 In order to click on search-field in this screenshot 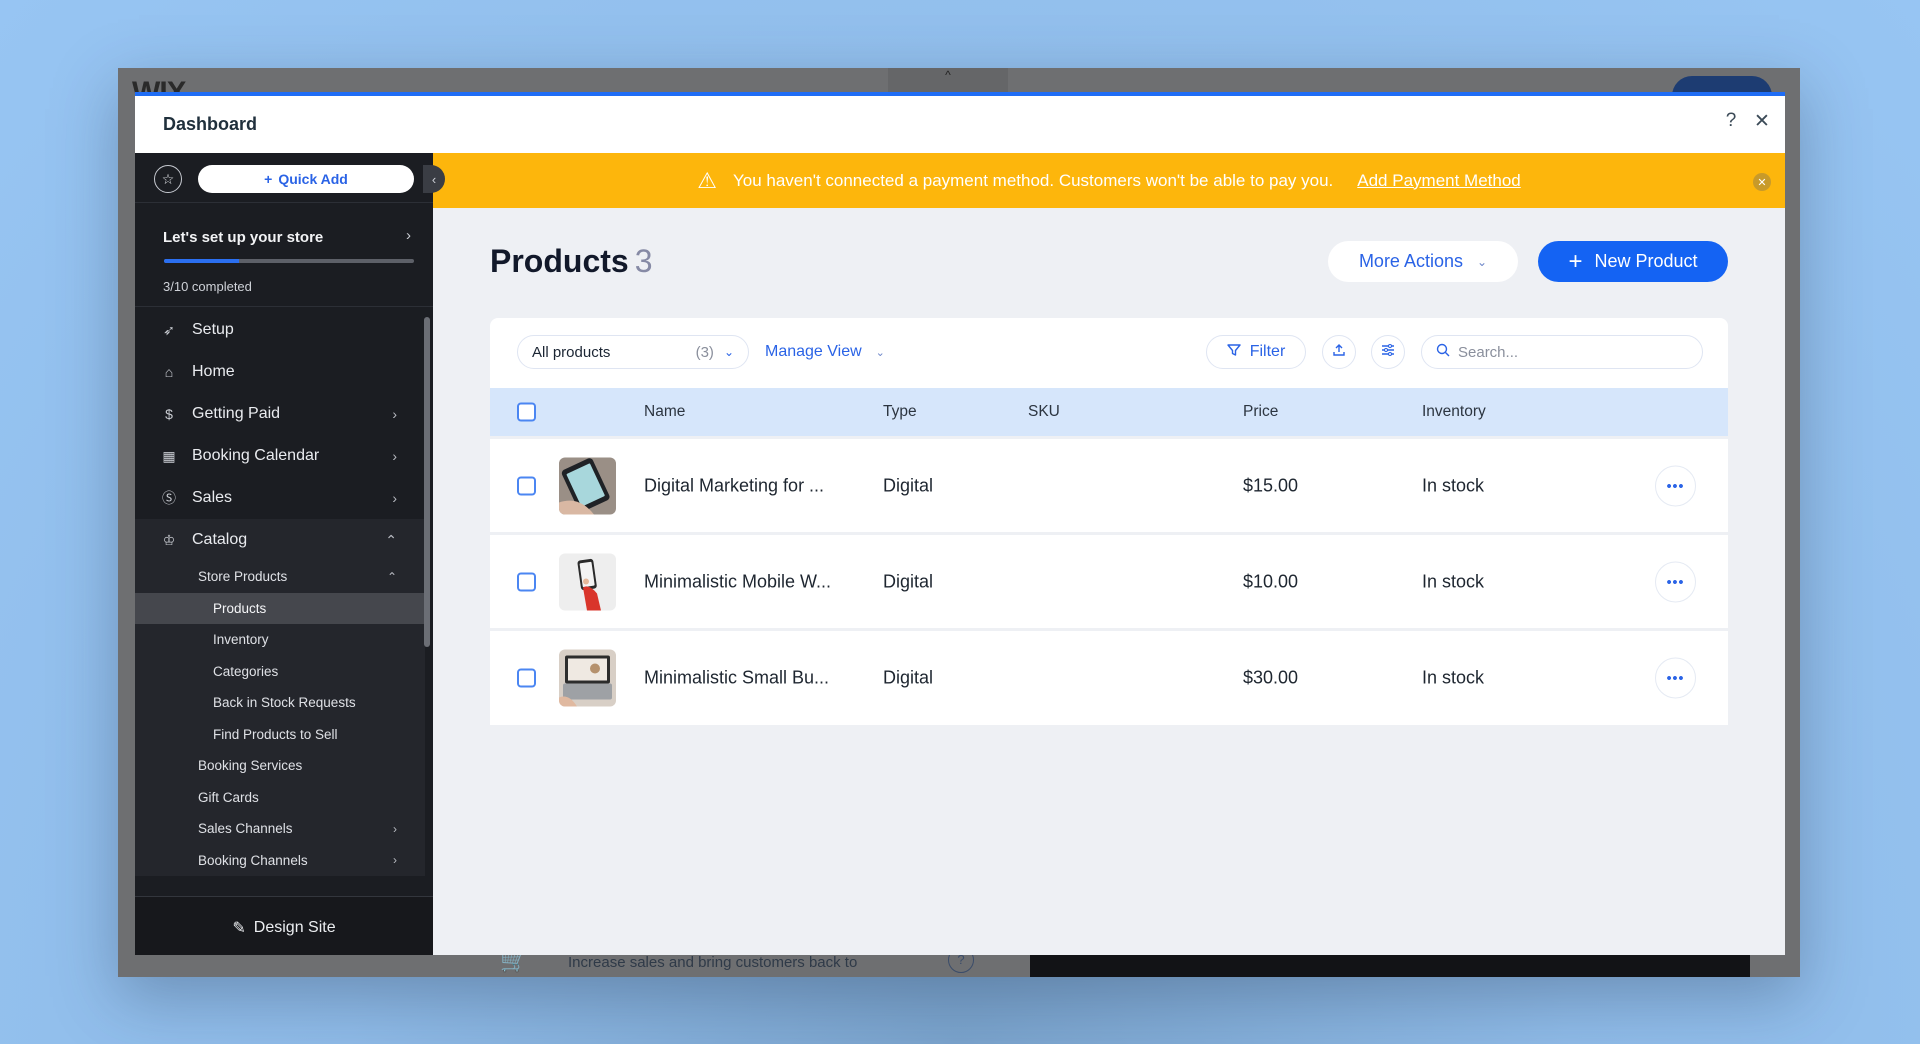, I will do `click(1562, 352)`.